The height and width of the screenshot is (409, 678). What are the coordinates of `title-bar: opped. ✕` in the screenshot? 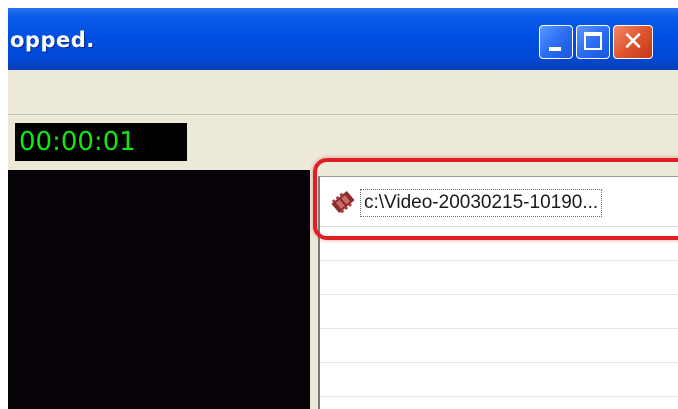 It's located at (343, 39).